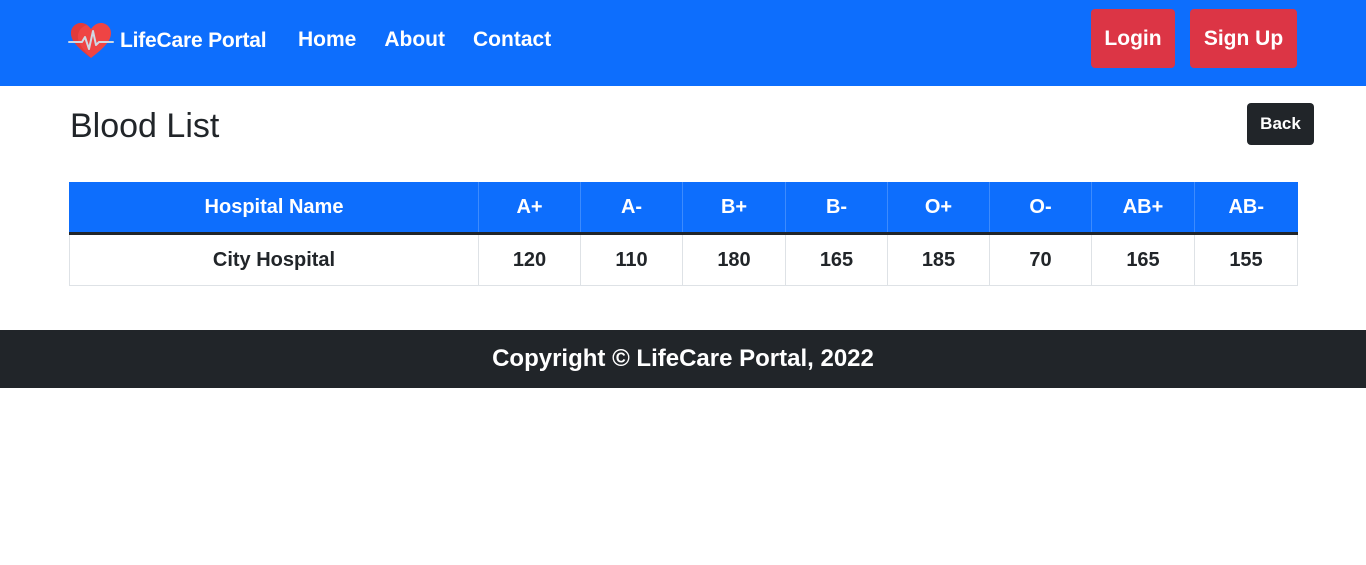 Image resolution: width=1366 pixels, height=565 pixels. Describe the element at coordinates (836, 208) in the screenshot. I see `header-b-negative: B-` at that location.